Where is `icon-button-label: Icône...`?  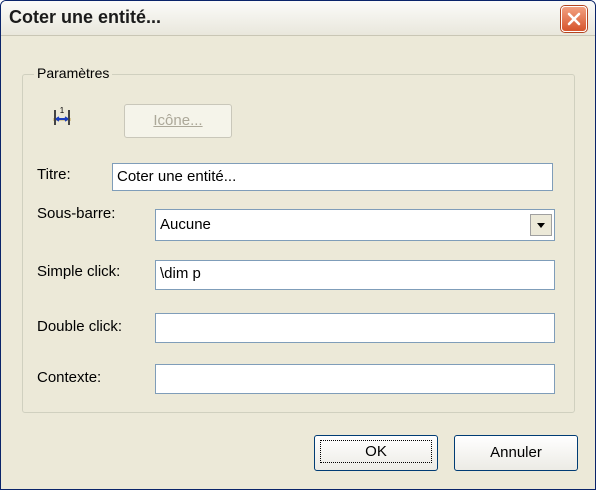 icon-button-label: Icône... is located at coordinates (178, 120).